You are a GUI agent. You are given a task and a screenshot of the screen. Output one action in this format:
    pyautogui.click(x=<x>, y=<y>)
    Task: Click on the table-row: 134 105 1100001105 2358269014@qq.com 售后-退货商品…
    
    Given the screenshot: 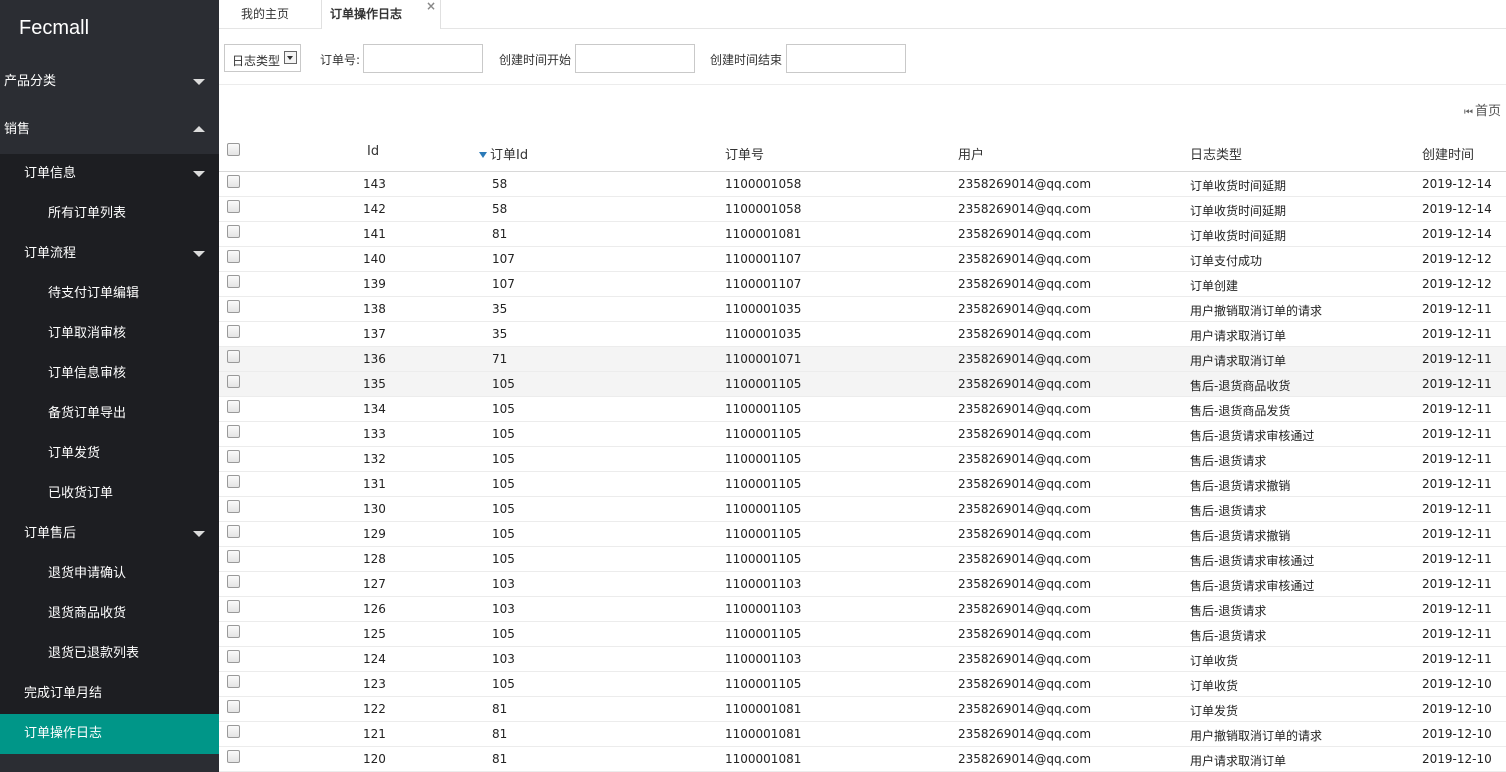 What is the action you would take?
    pyautogui.click(x=862, y=409)
    